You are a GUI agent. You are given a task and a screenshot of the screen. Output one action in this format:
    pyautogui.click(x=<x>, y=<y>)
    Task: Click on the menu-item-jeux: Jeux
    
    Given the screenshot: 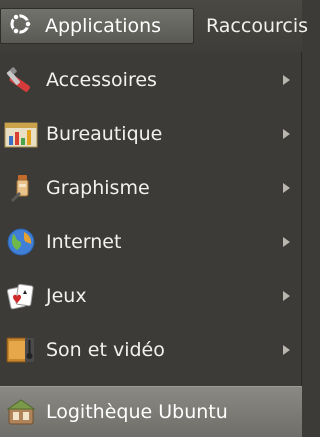 What is the action you would take?
    pyautogui.click(x=151, y=296)
    